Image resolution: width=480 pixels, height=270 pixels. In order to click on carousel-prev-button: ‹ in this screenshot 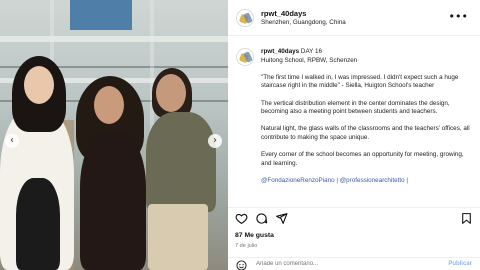, I will do `click(12, 141)`.